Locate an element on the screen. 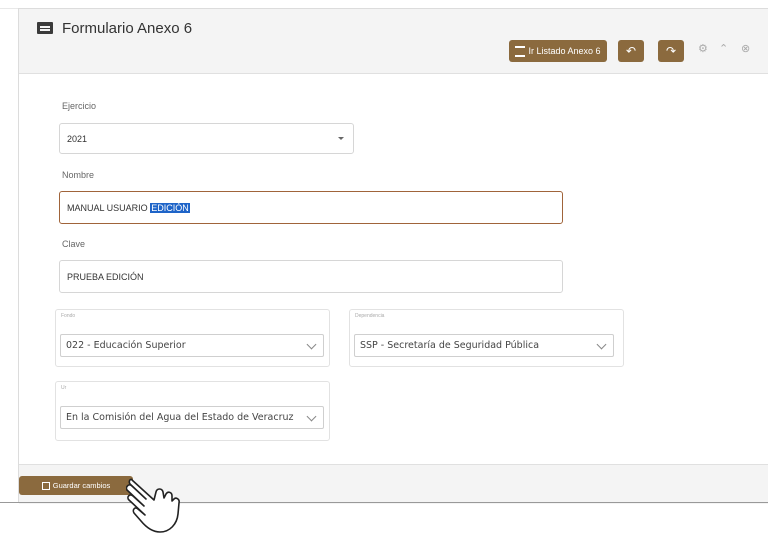 Image resolution: width=768 pixels, height=537 pixels. clave-label: Clave is located at coordinates (74, 244).